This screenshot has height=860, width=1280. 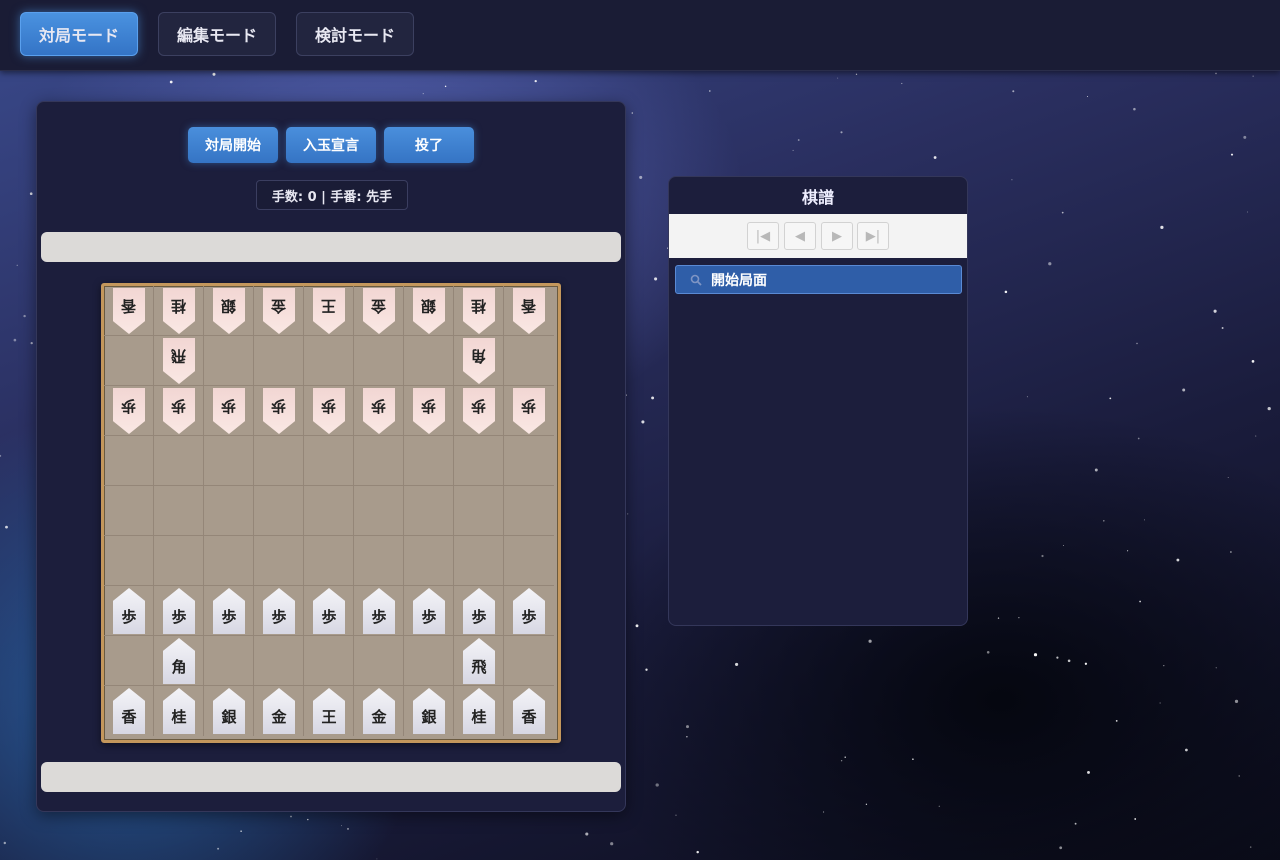 What do you see at coordinates (329, 311) in the screenshot?
I see `gote-piece: 王` at bounding box center [329, 311].